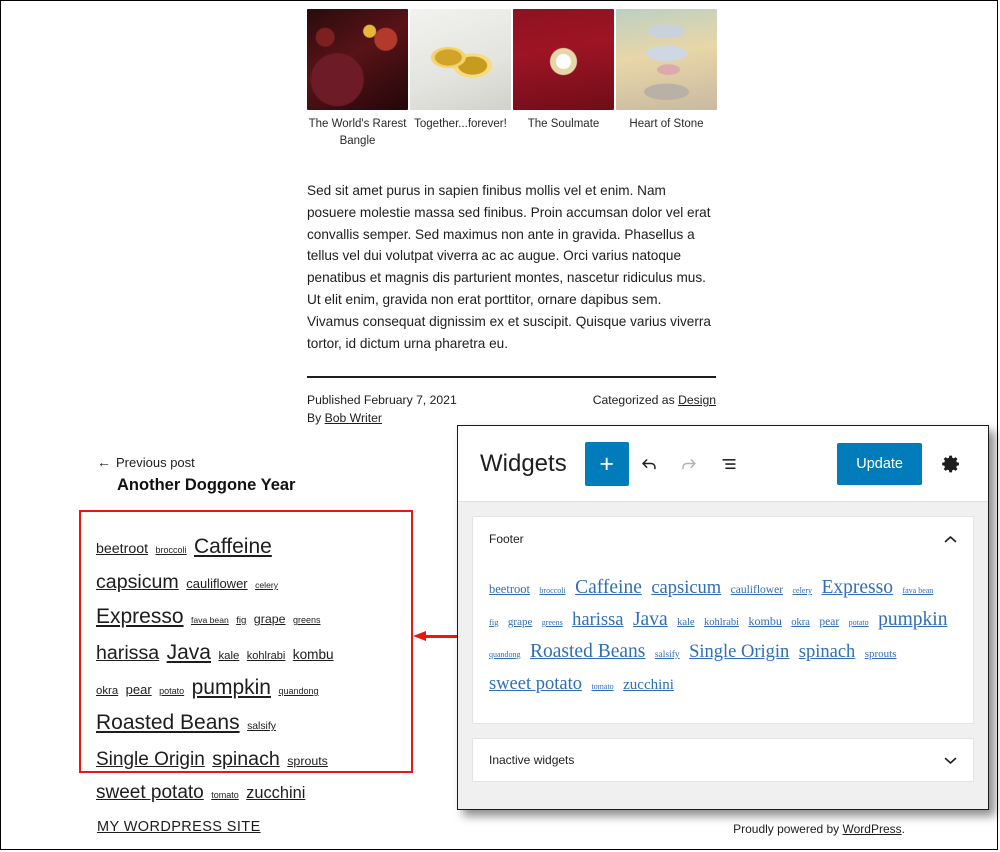 This screenshot has width=1000, height=852. Describe the element at coordinates (649, 464) in the screenshot. I see `undo-icon` at that location.